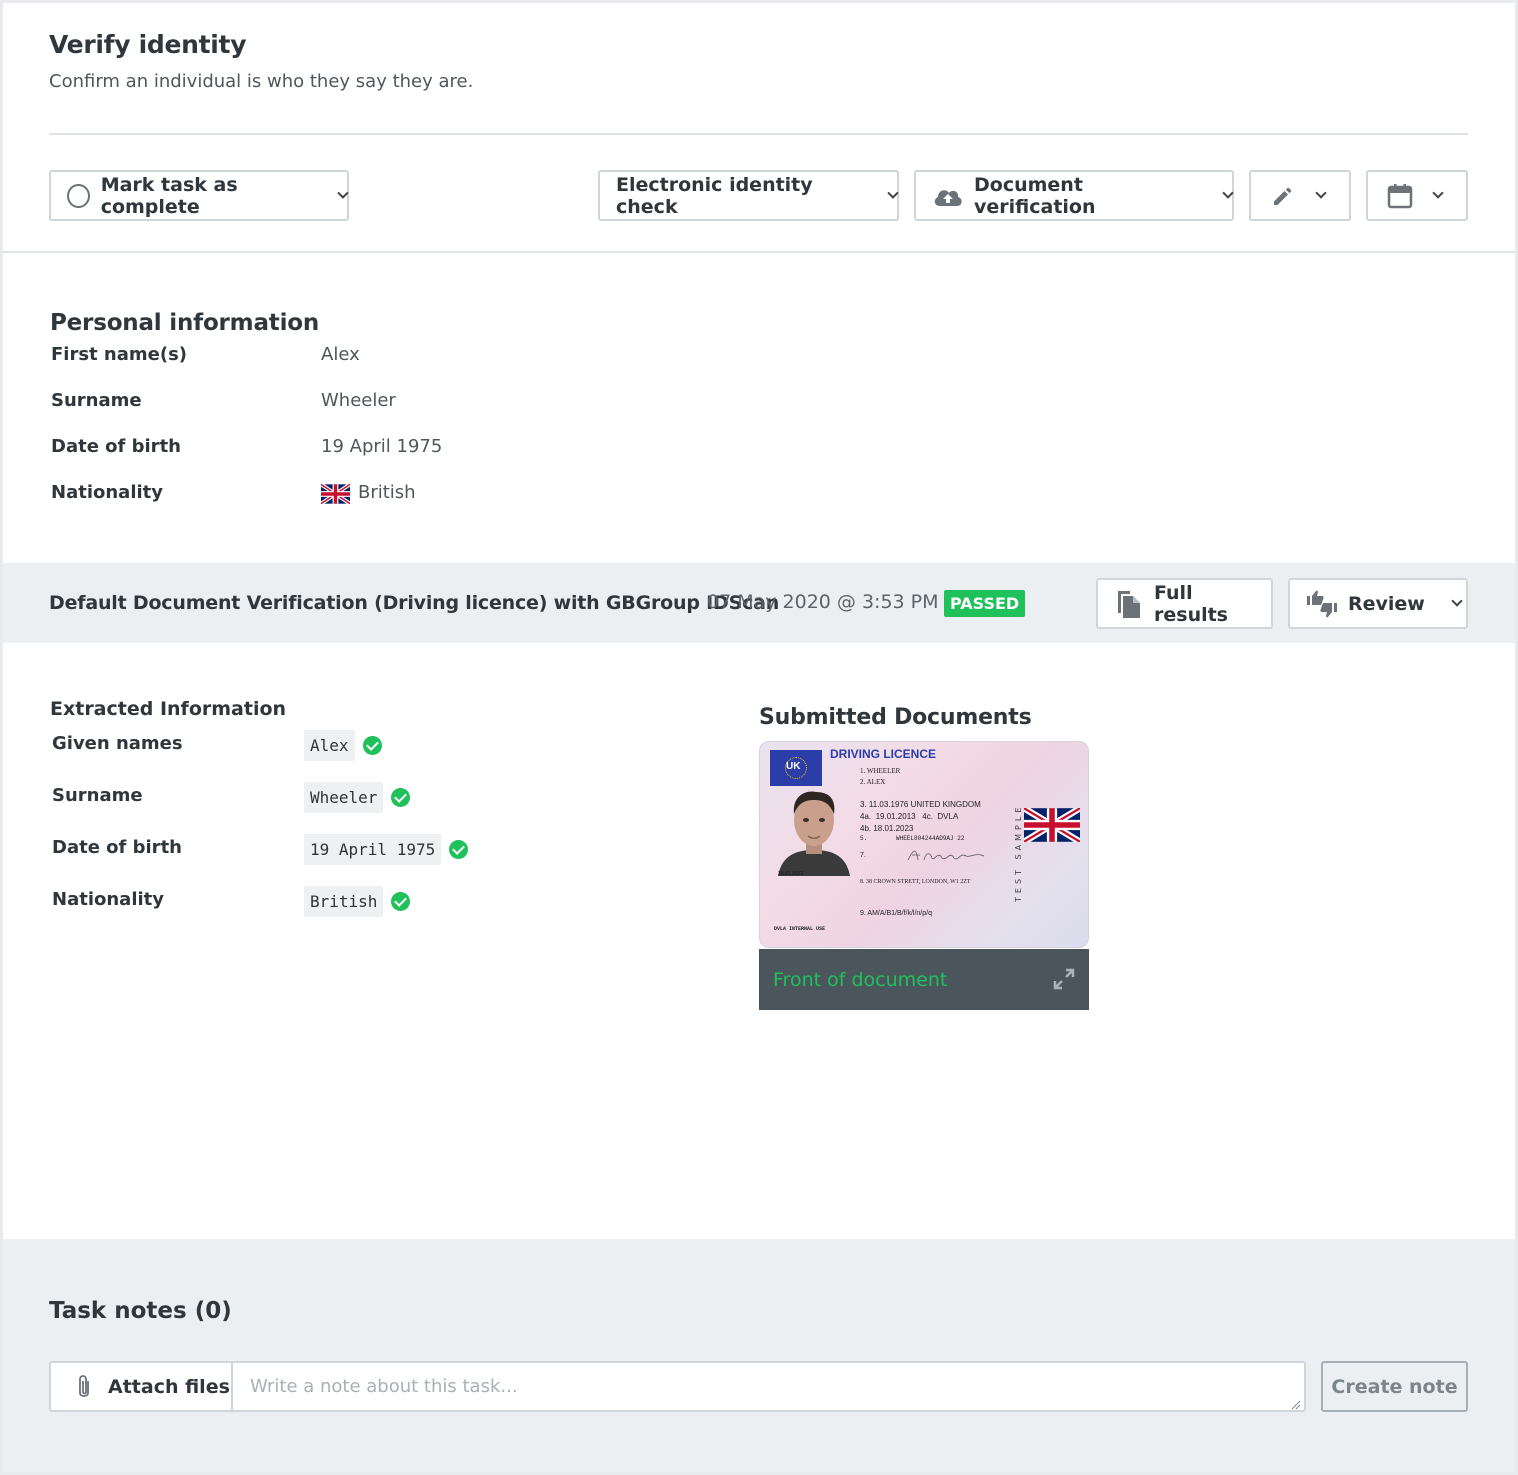  Describe the element at coordinates (96, 400) in the screenshot. I see `surname-label: Surname` at that location.